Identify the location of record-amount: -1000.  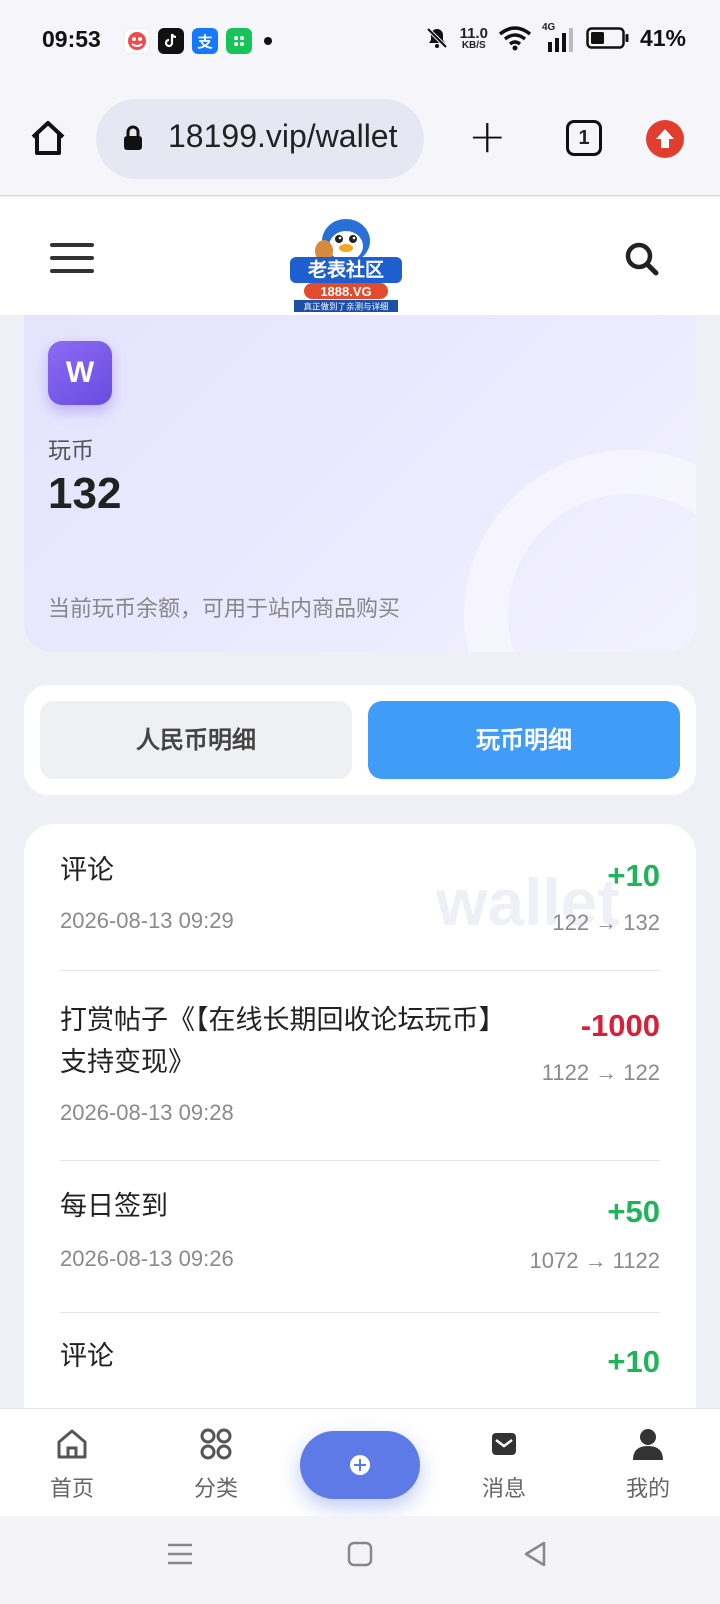
(620, 1025).